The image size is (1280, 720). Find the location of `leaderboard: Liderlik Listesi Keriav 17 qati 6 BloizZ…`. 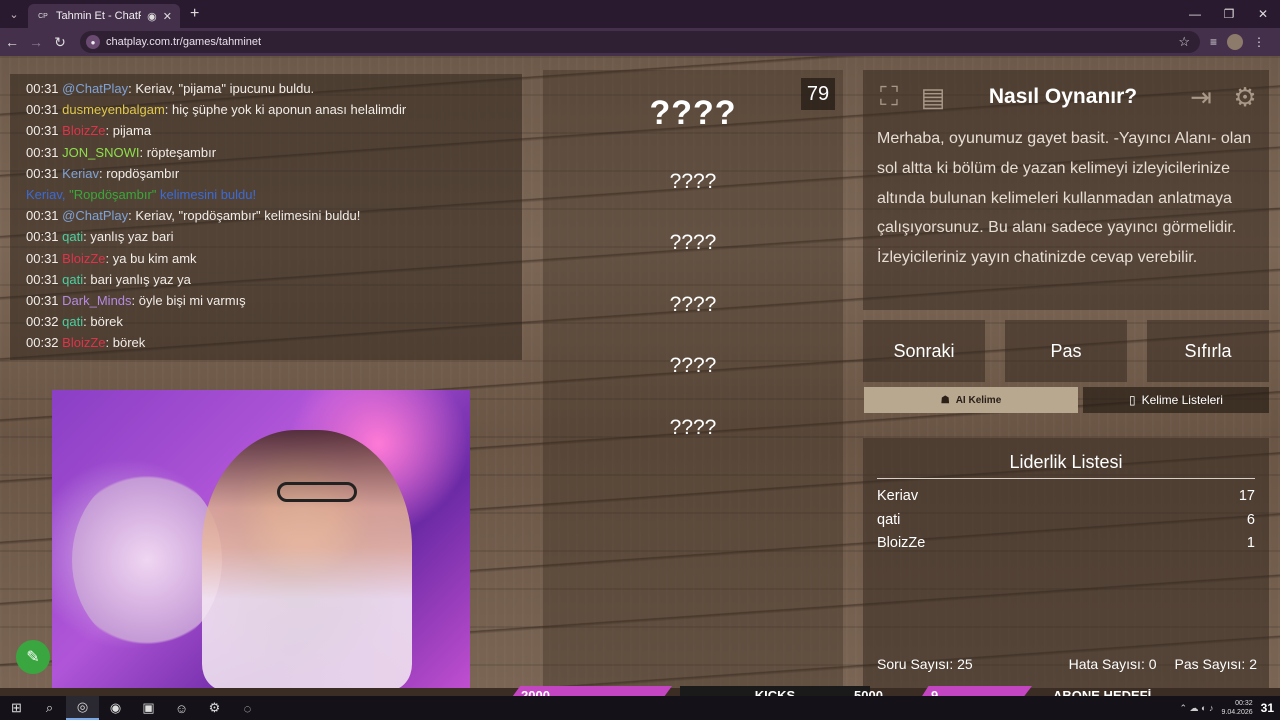

leaderboard: Liderlik Listesi Keriav 17 qati 6 BloizZ… is located at coordinates (1066, 563).